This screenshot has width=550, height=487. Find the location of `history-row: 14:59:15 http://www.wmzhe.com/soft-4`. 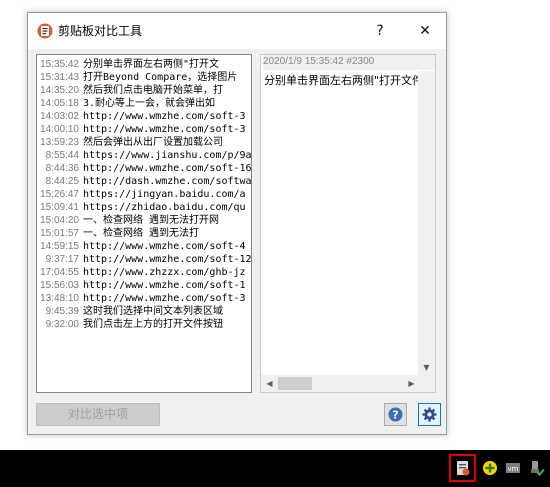

history-row: 14:59:15 http://www.wmzhe.com/soft-4 is located at coordinates (144, 246).